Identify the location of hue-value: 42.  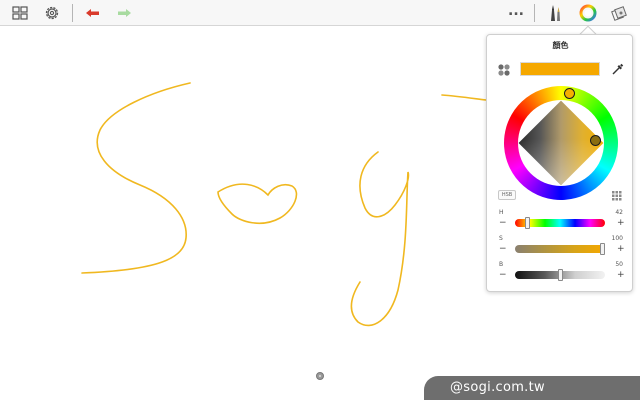
(619, 212).